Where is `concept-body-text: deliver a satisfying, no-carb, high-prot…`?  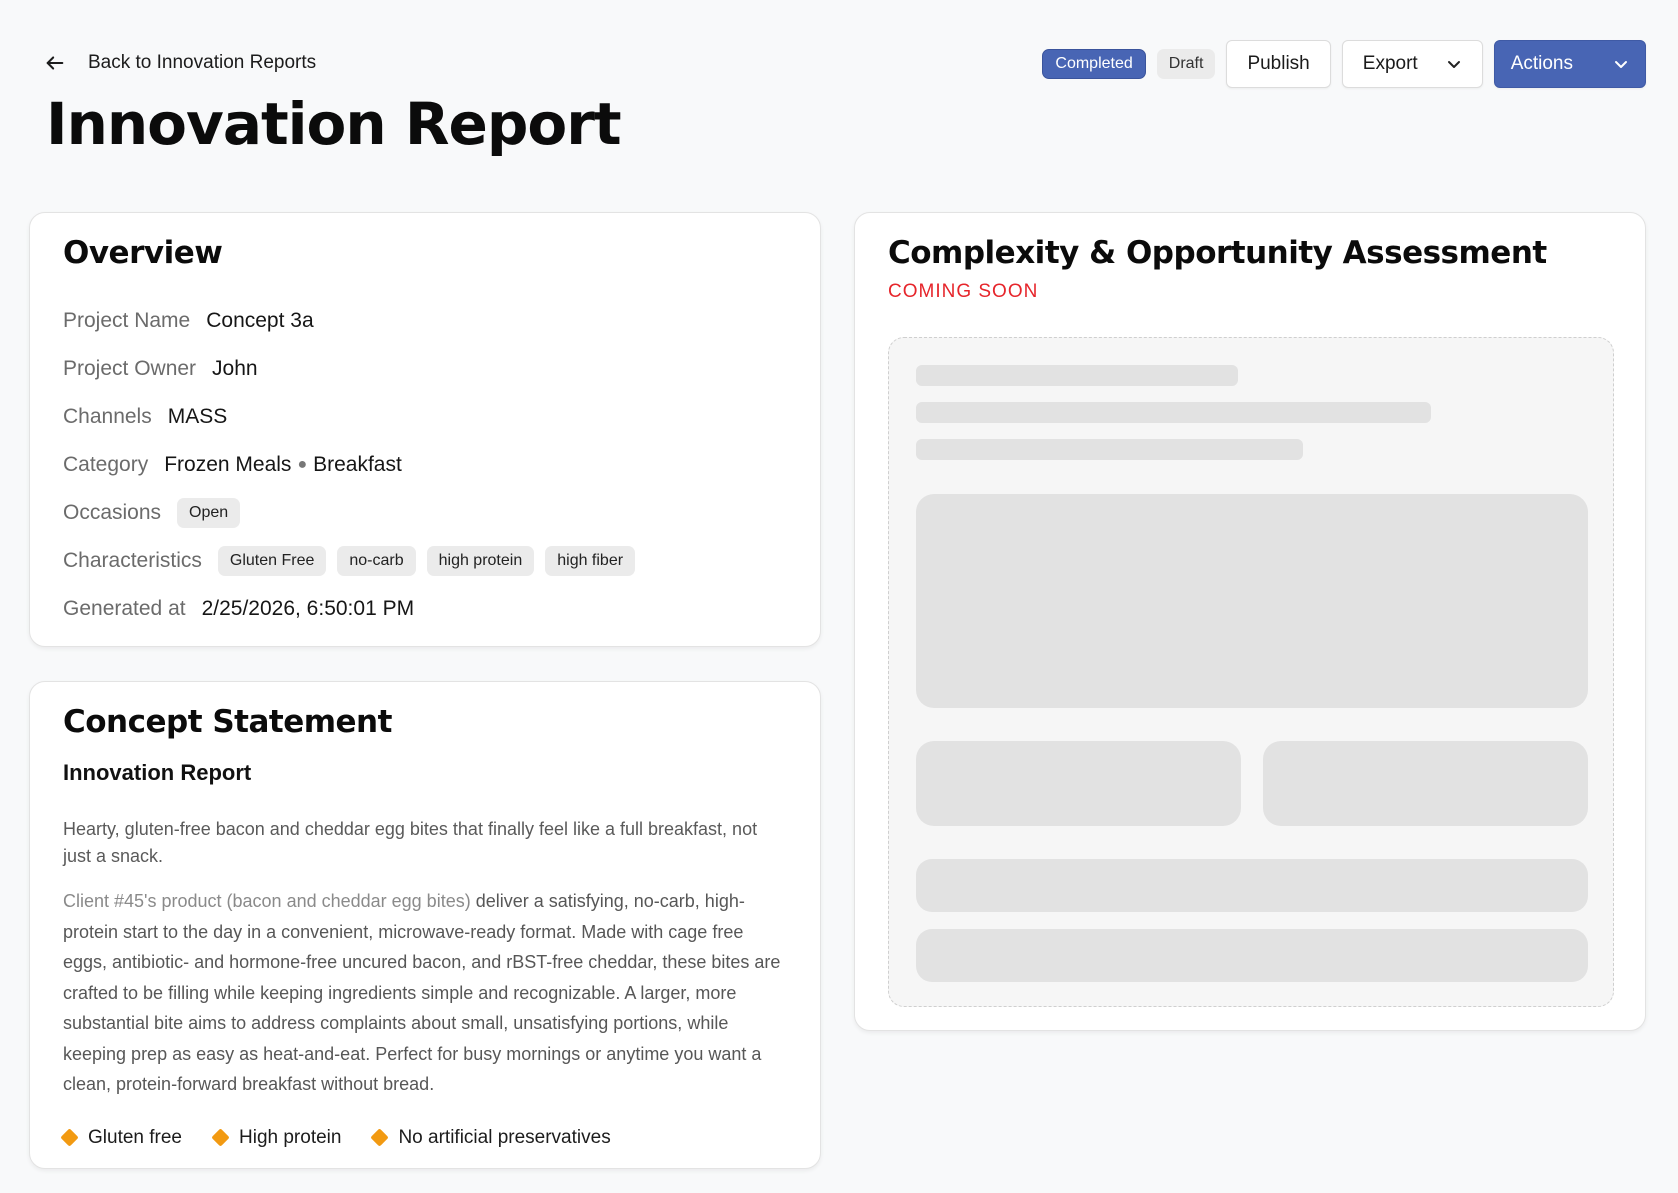 concept-body-text: deliver a satisfying, no-carb, high-prot… is located at coordinates (422, 992).